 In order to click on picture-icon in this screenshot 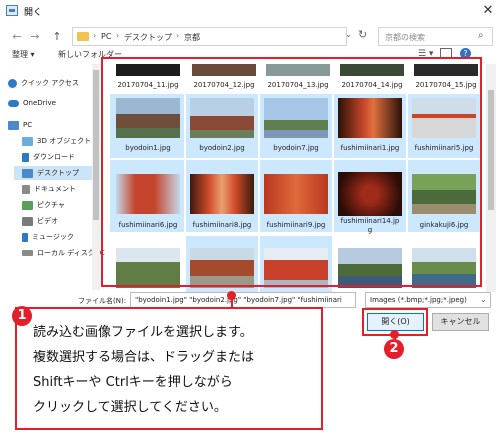, I will do `click(27, 205)`.